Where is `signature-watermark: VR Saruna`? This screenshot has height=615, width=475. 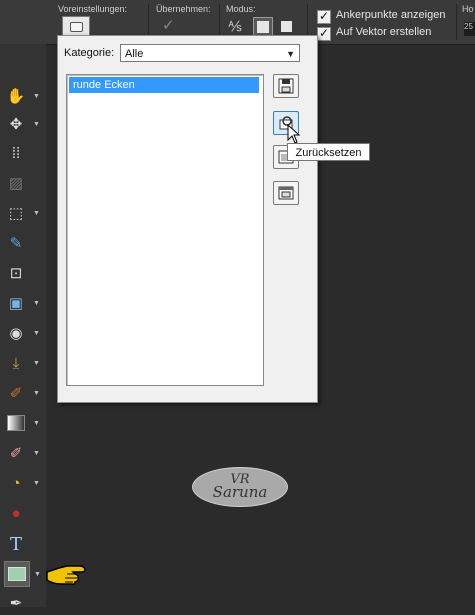
signature-watermark: VR Saruna is located at coordinates (240, 487).